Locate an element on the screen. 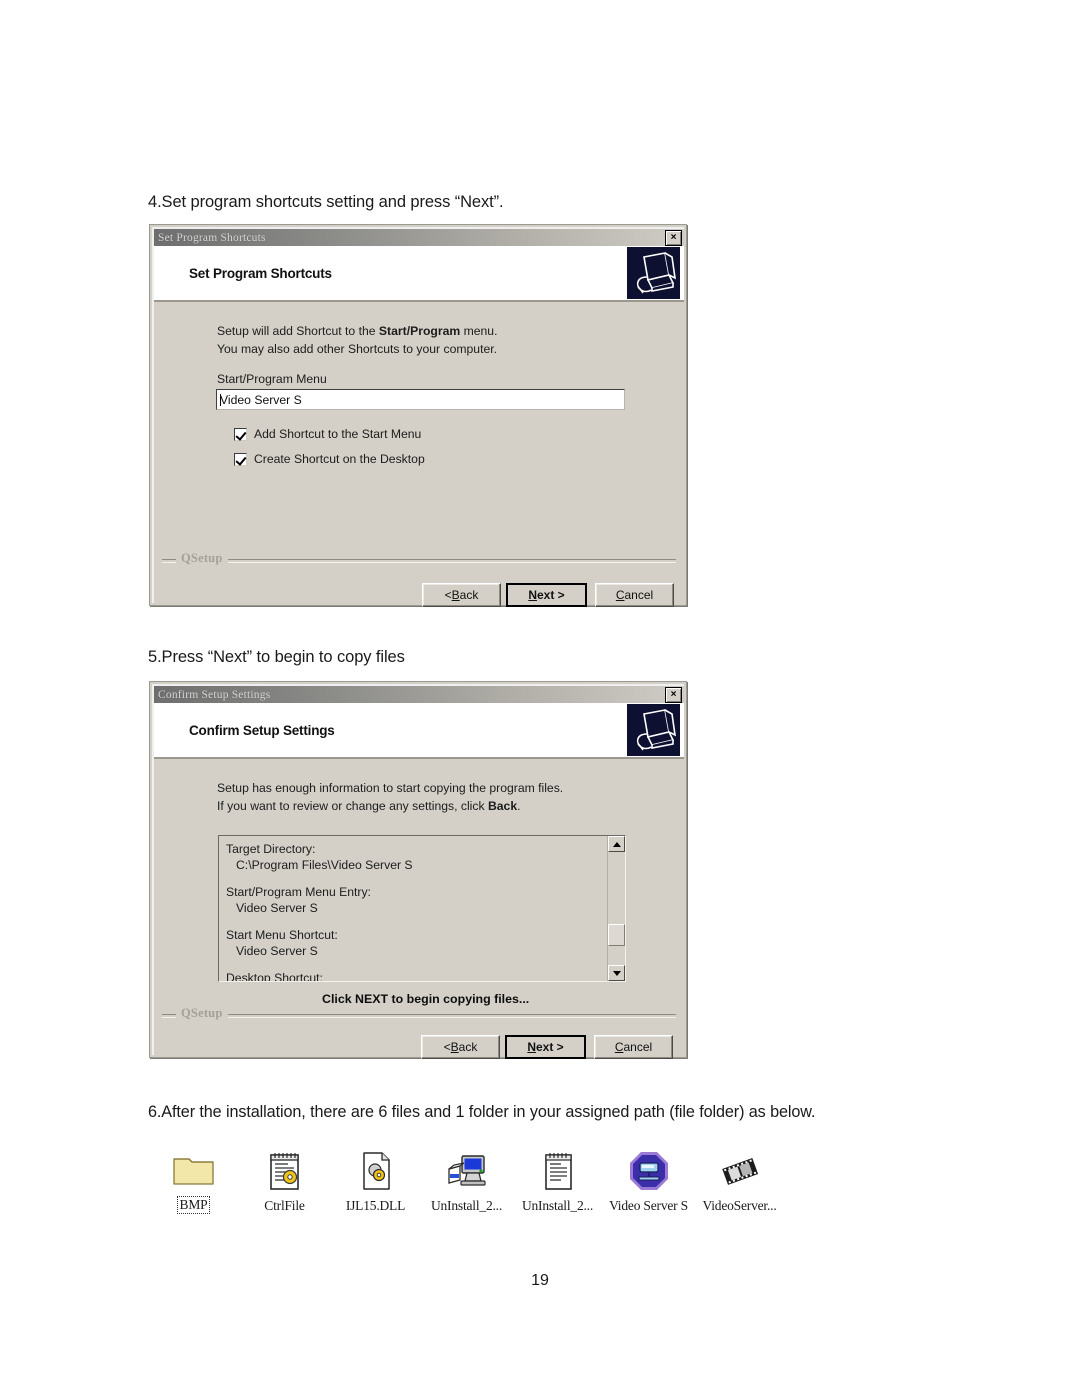 This screenshot has height=1397, width=1080. add-start-menu-shortcut-label: Add Shortcut to the Start Menu is located at coordinates (338, 434).